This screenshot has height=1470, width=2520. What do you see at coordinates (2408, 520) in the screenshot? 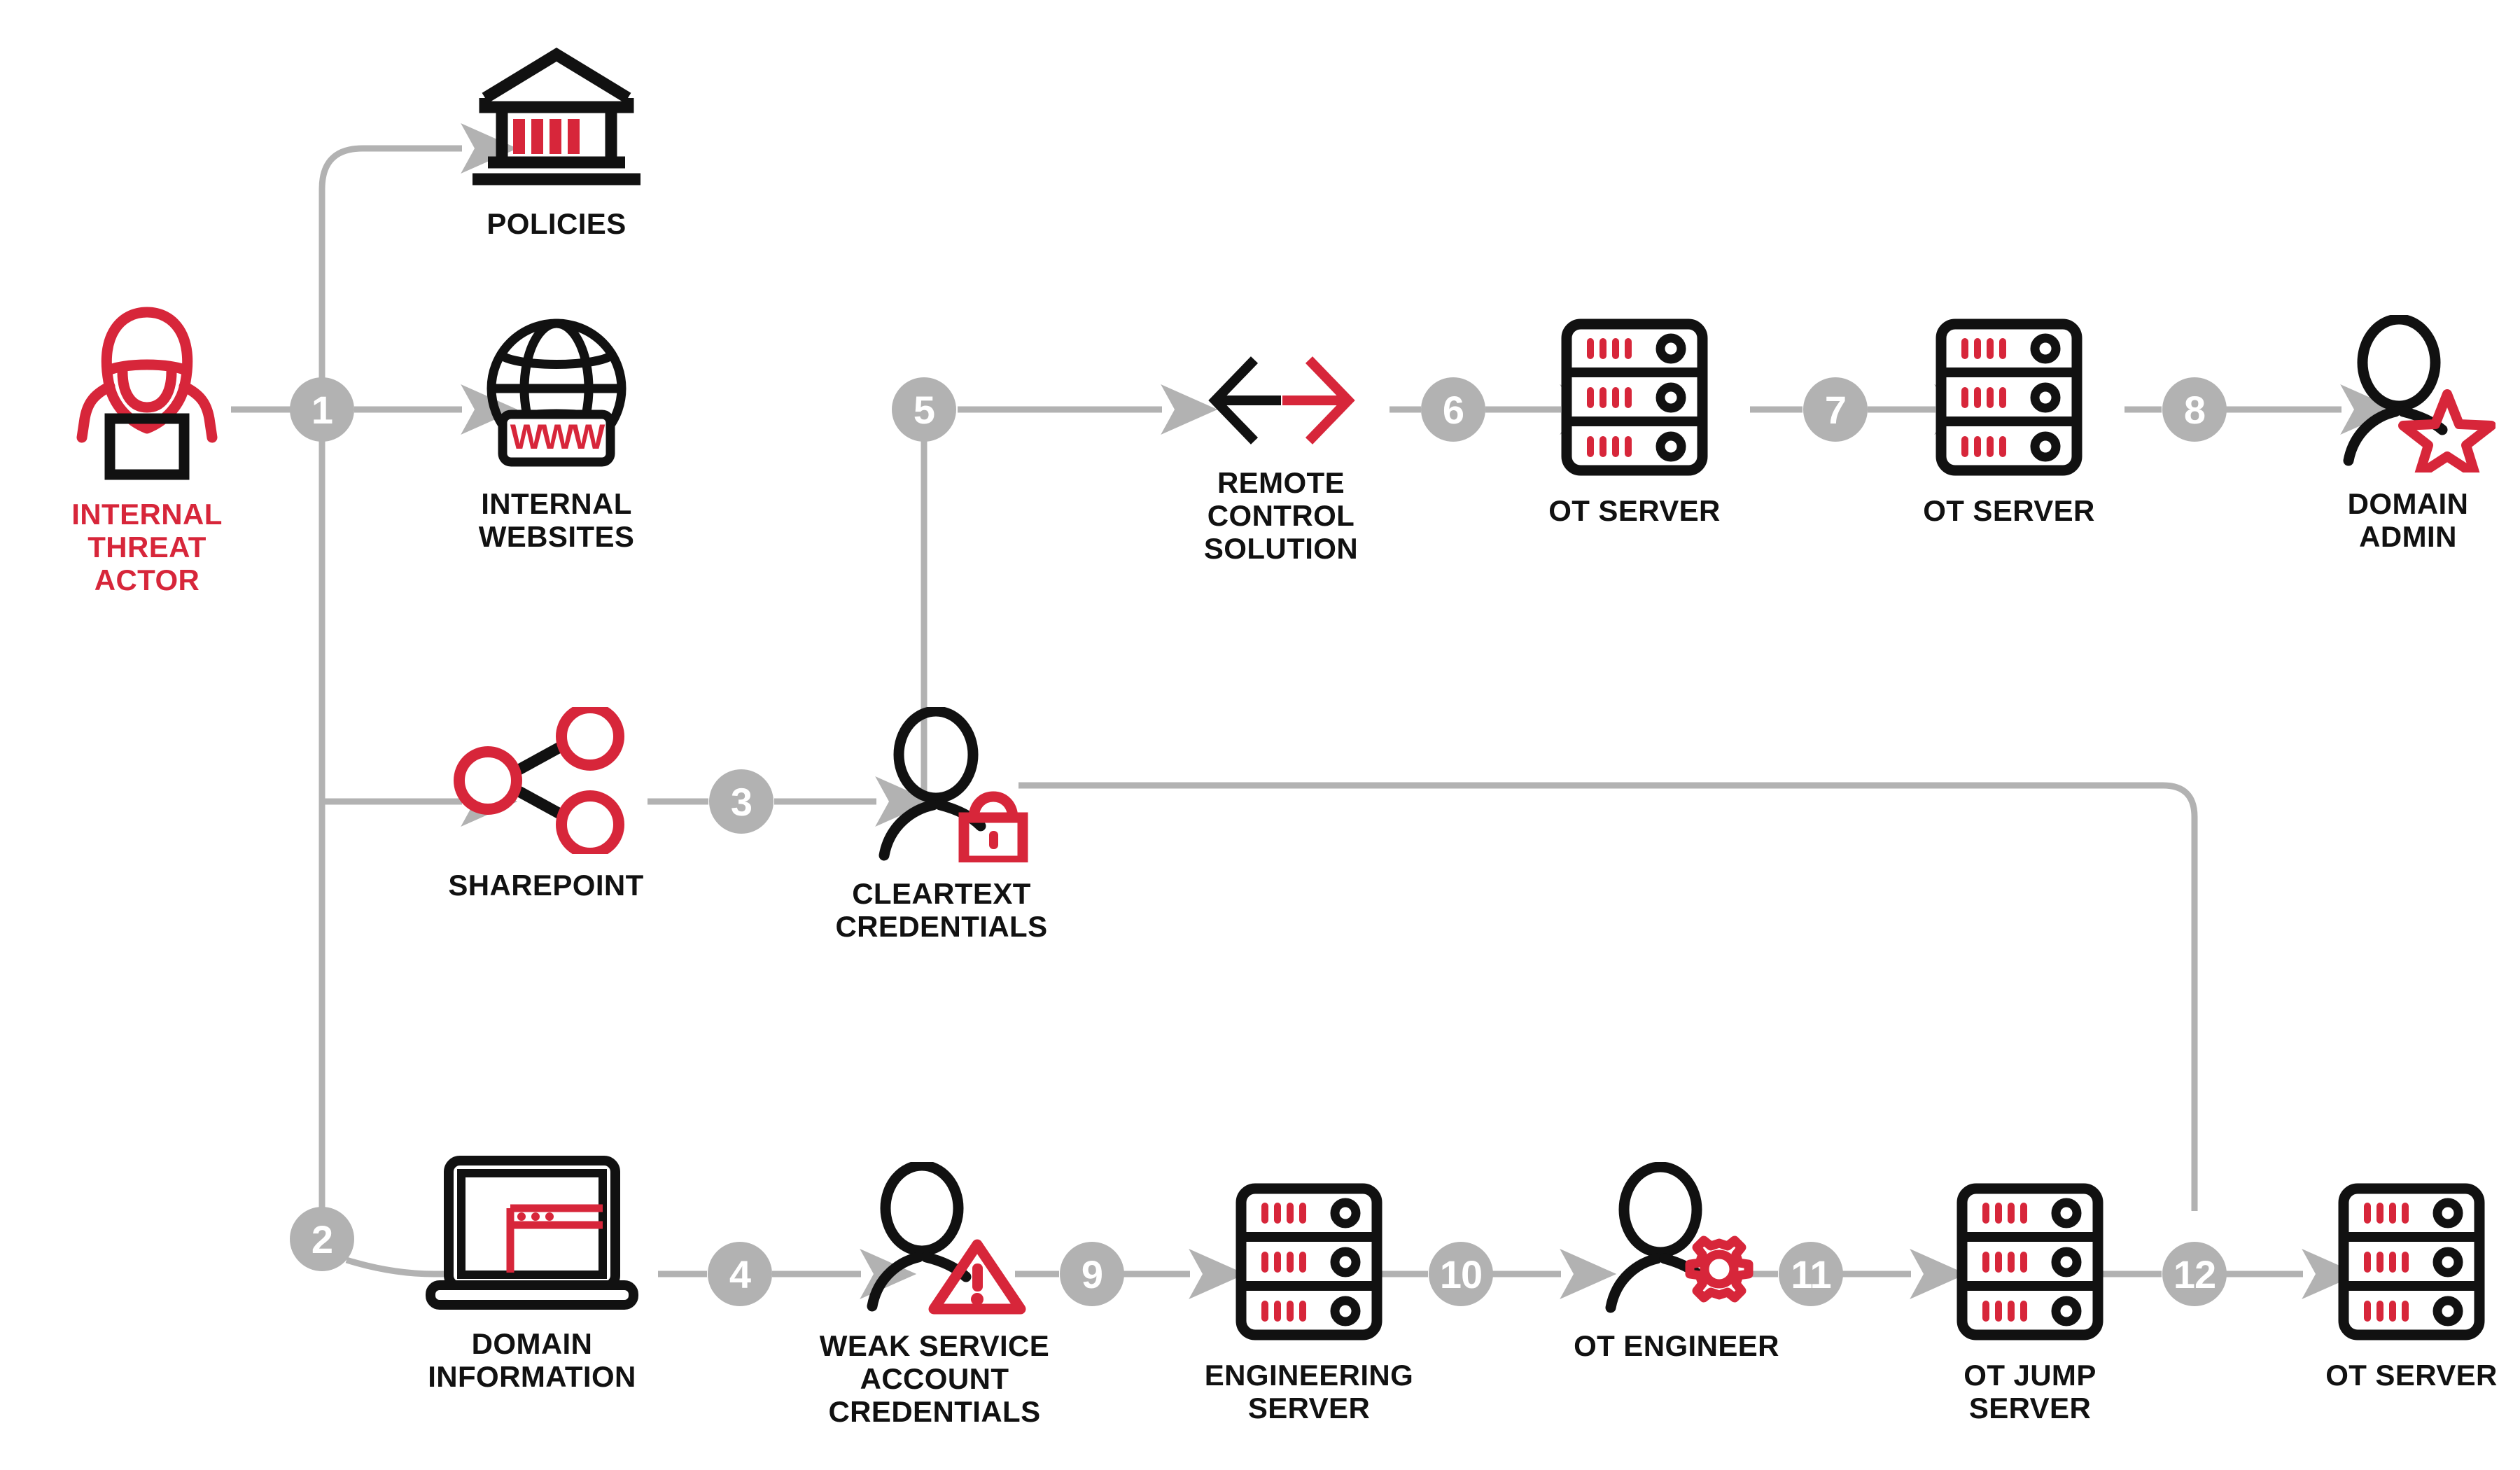
I see `node-label: DOMAIN ADMIN` at bounding box center [2408, 520].